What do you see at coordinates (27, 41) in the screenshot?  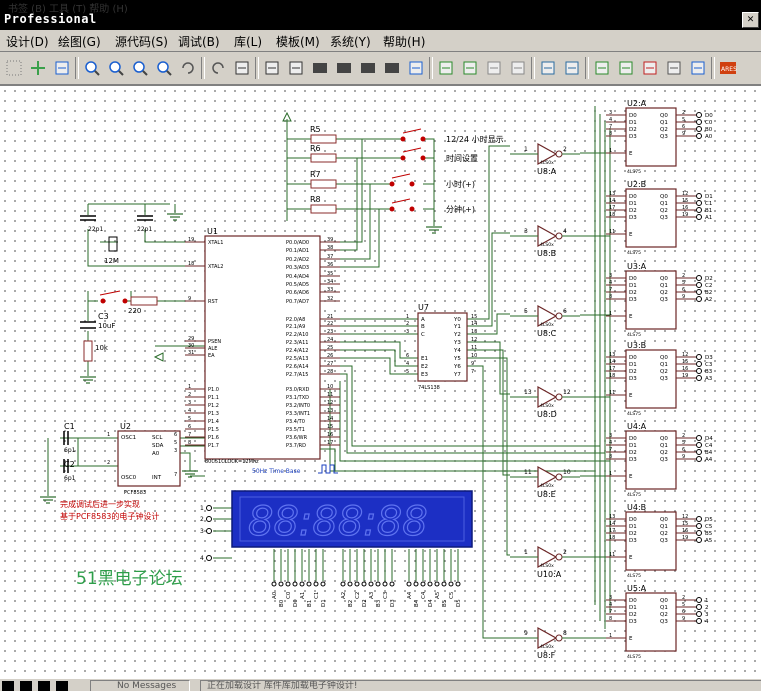 I see `menu-item: 设计(D)` at bounding box center [27, 41].